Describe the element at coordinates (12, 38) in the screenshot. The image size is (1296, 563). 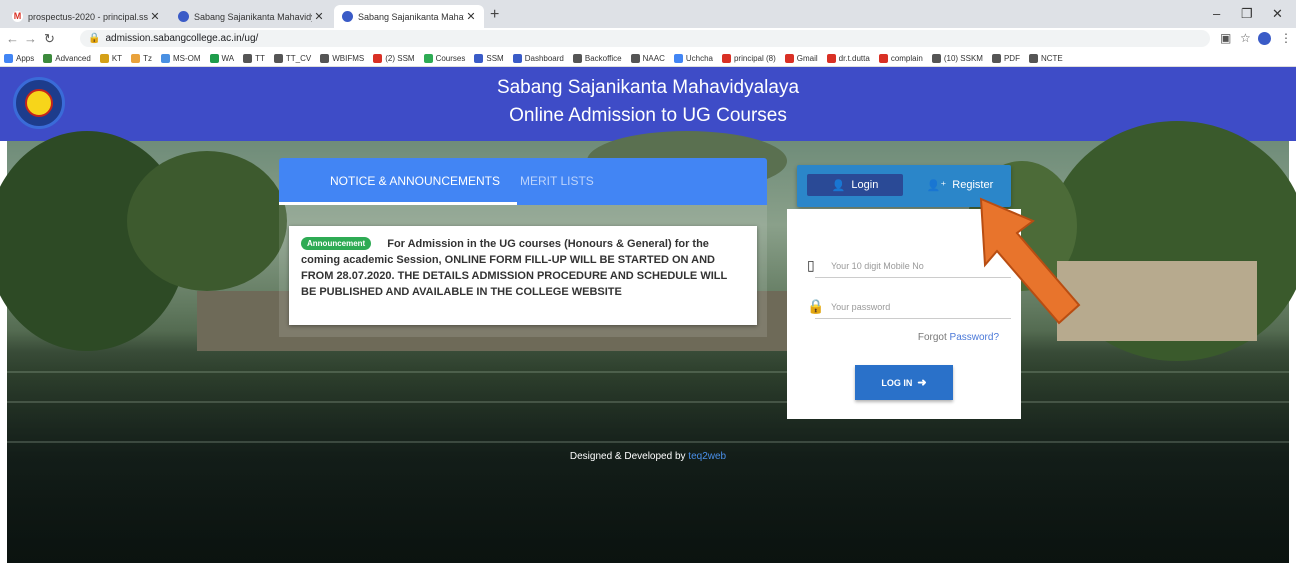
I see `back-icon: ←` at that location.